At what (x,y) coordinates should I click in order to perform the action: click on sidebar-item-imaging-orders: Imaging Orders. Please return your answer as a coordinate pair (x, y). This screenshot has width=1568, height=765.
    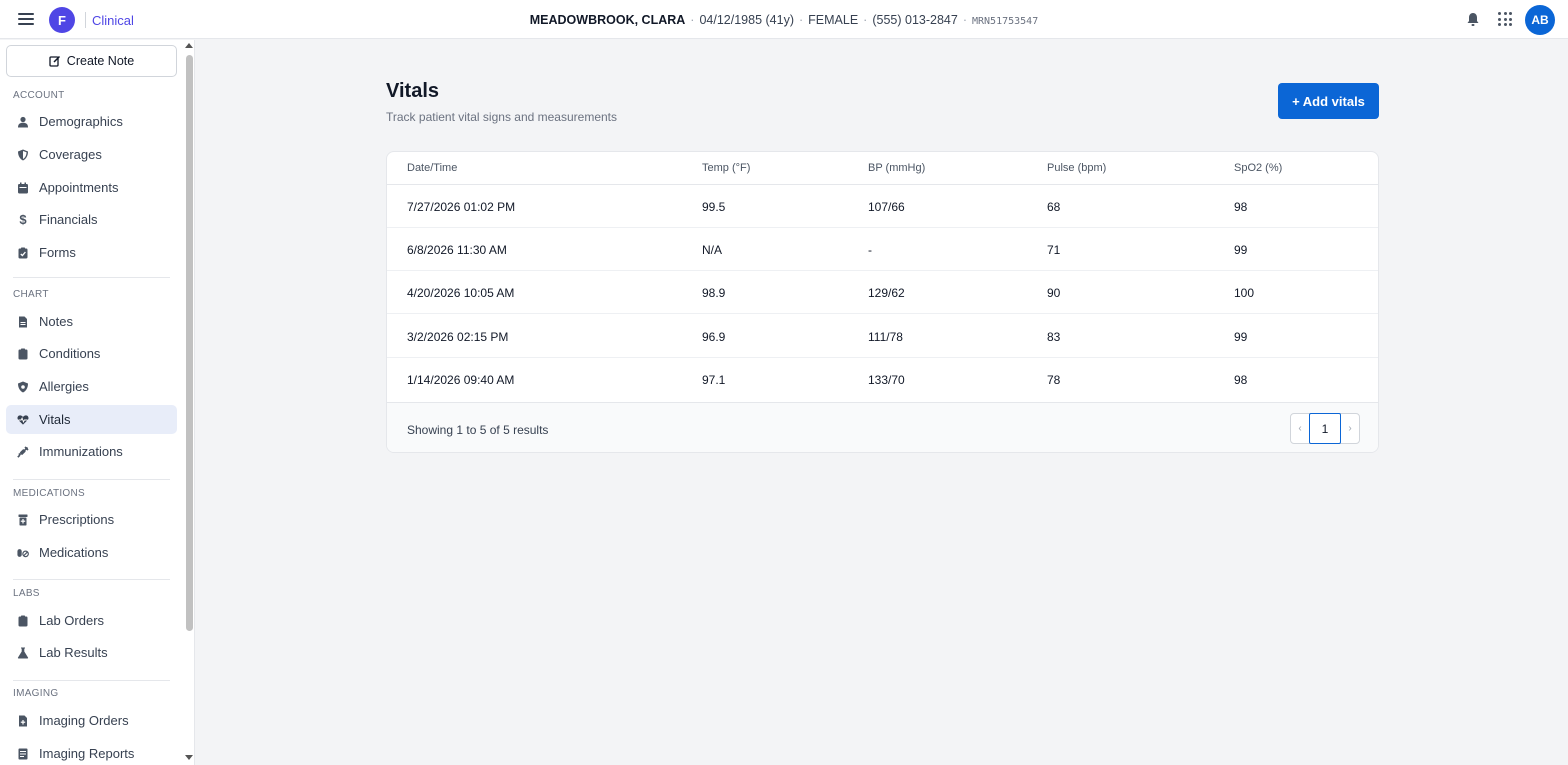
    Looking at the image, I should click on (91, 720).